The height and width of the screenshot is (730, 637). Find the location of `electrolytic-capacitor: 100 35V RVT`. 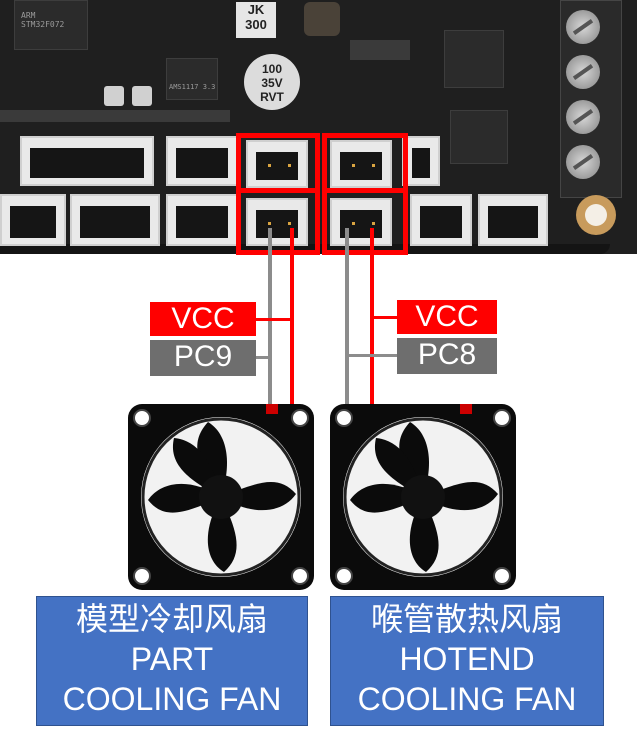

electrolytic-capacitor: 100 35V RVT is located at coordinates (272, 82).